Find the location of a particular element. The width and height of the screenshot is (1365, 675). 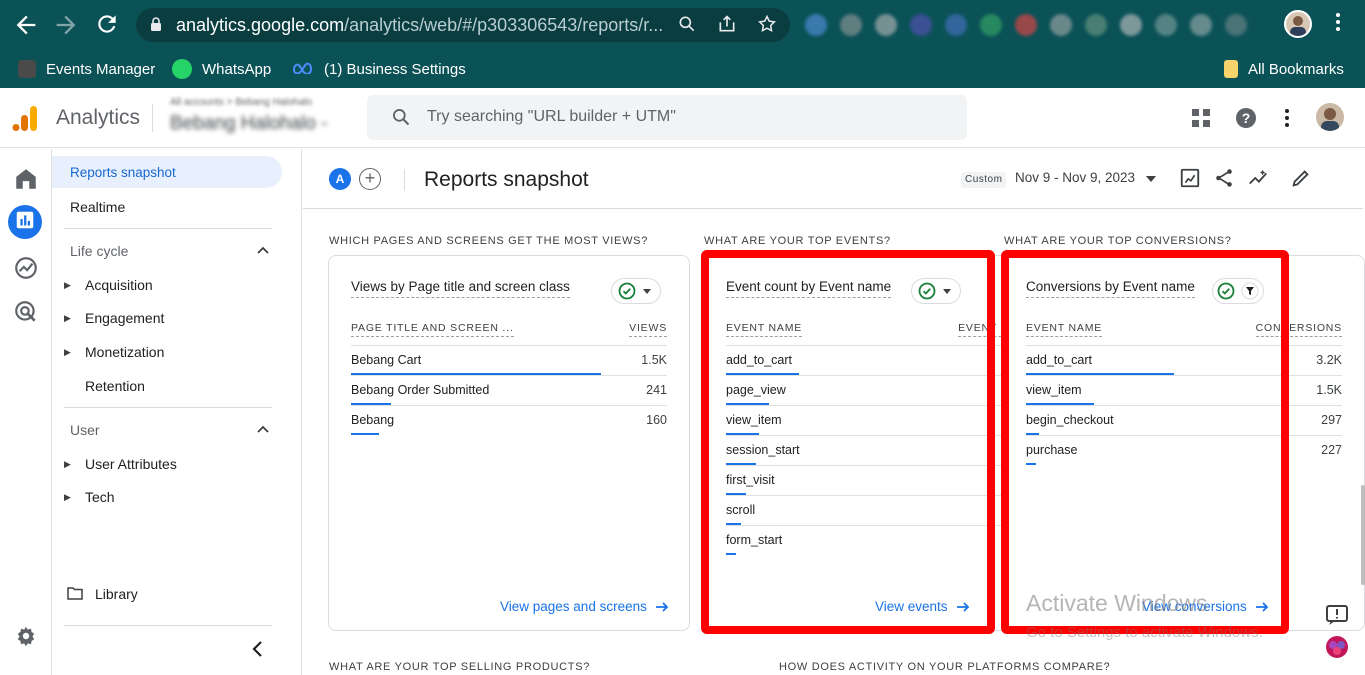

nav-reports-snapshot: Reports snapshot is located at coordinates (167, 172).